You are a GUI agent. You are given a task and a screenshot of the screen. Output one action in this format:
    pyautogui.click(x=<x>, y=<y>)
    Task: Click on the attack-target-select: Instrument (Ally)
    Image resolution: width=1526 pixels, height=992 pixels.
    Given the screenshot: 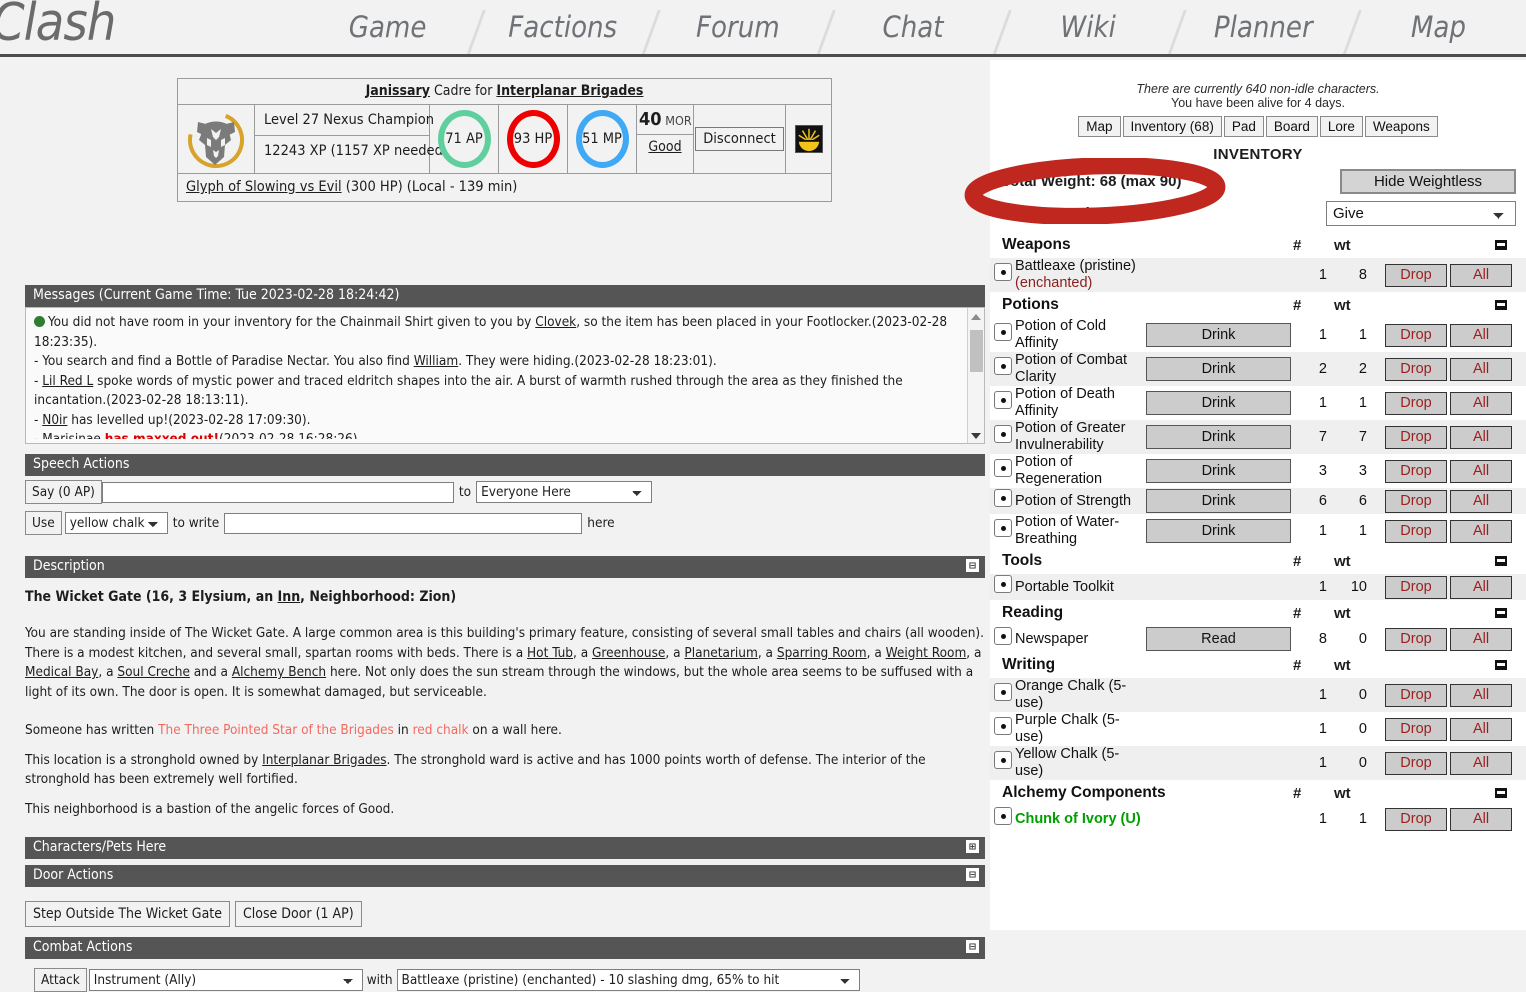 What is the action you would take?
    pyautogui.click(x=225, y=980)
    